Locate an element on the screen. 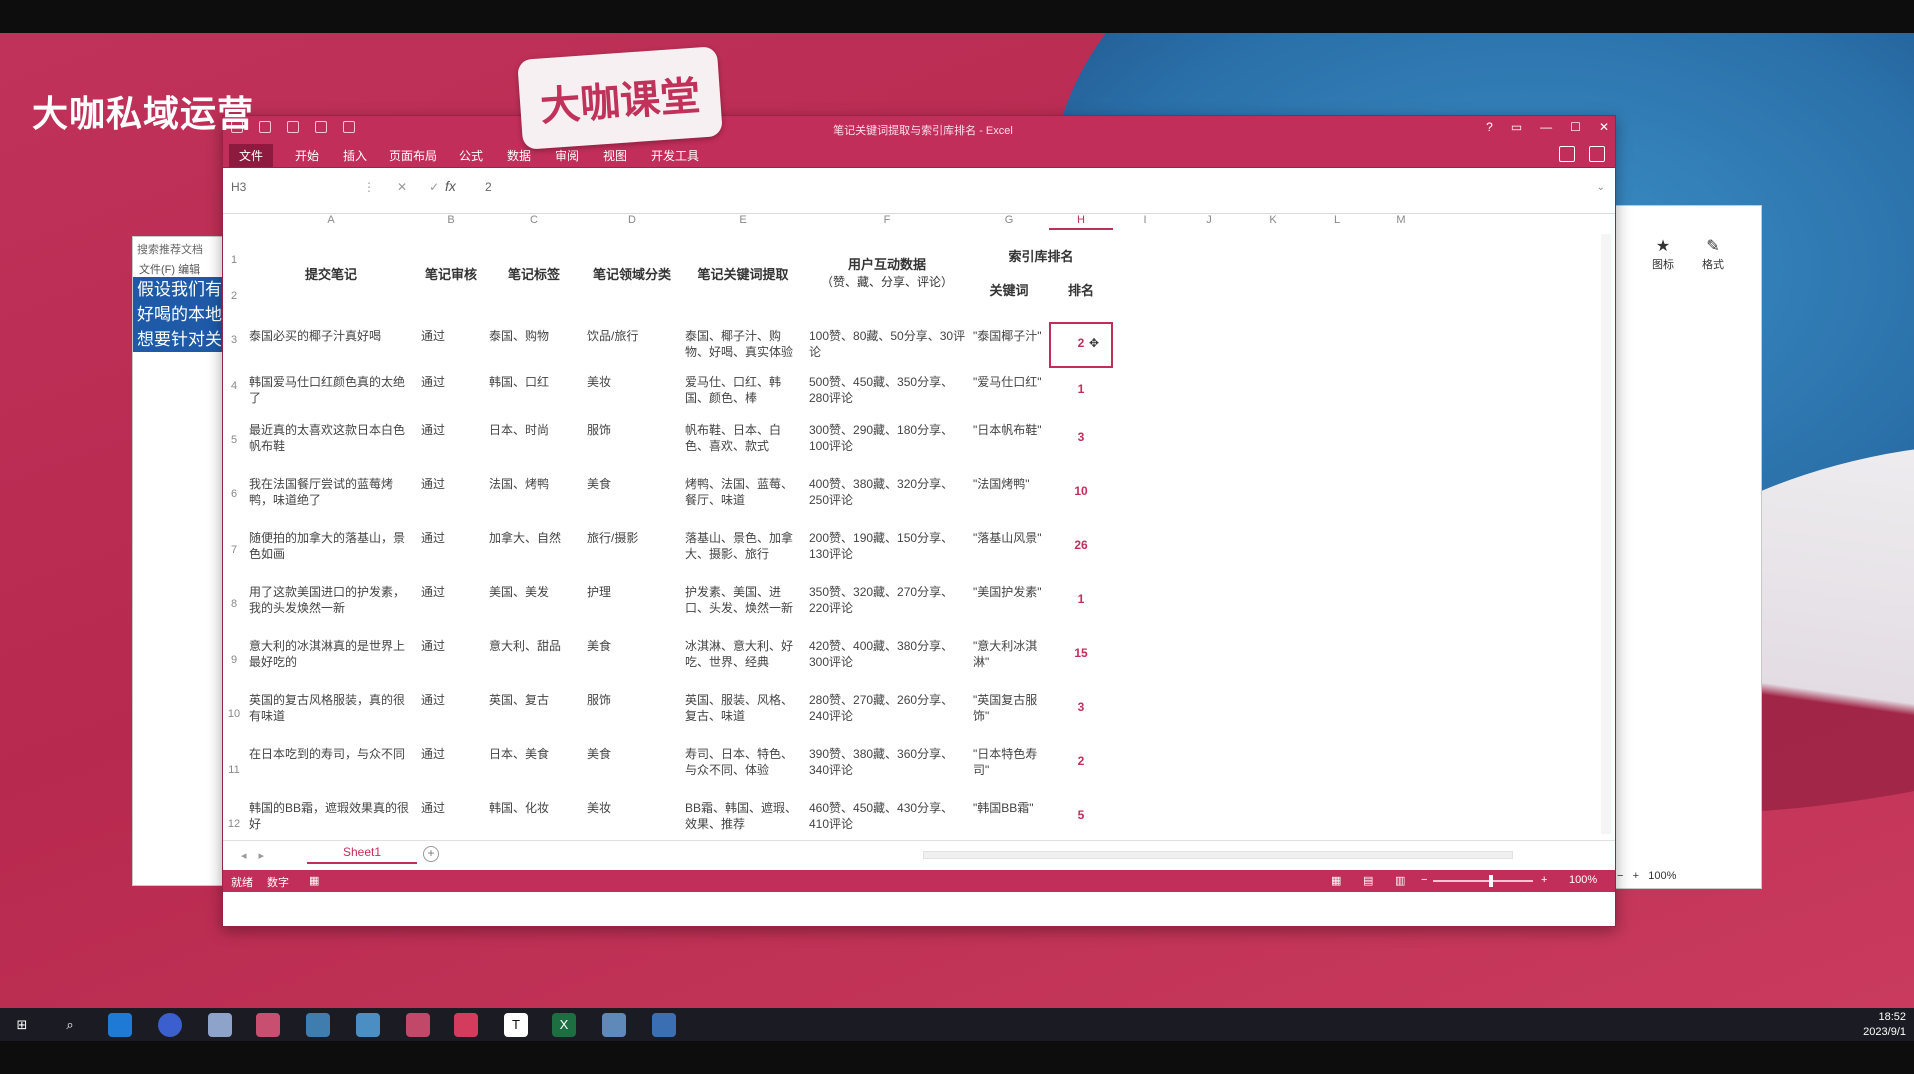  warning-icon is located at coordinates (1567, 154).